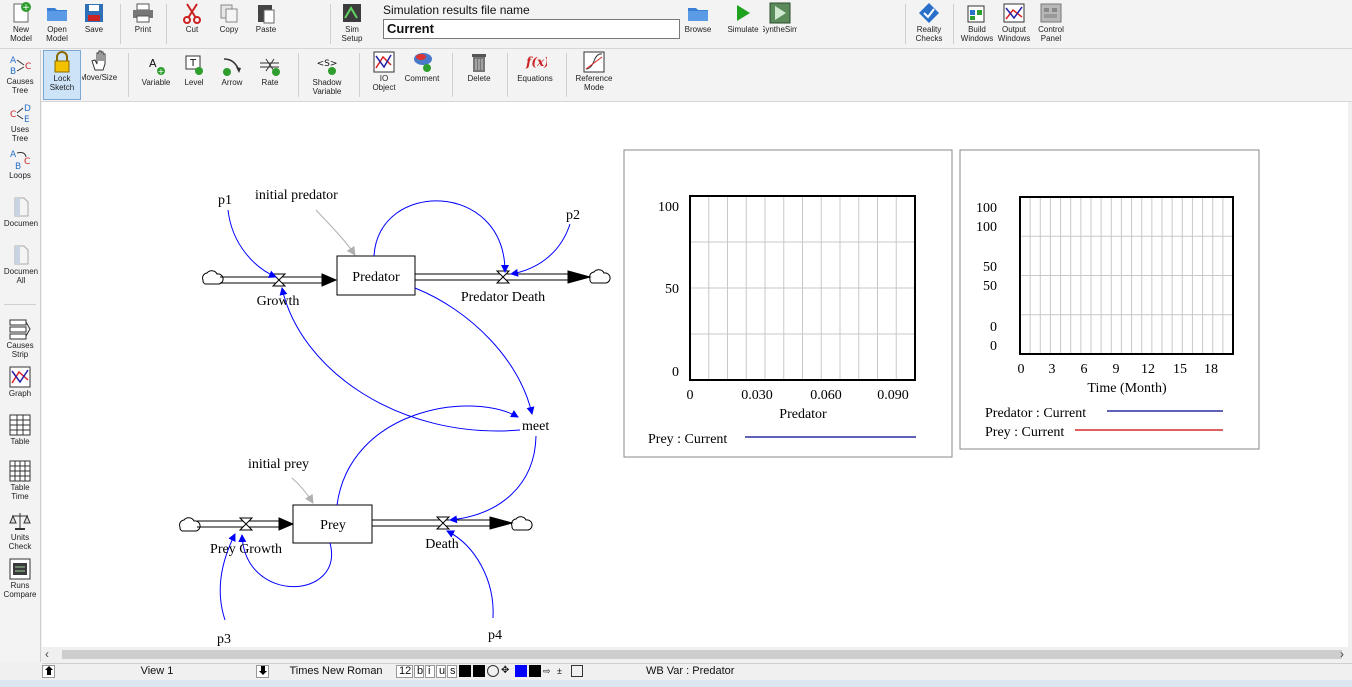 This screenshot has width=1352, height=687. I want to click on x-tick-label: 18, so click(1211, 369).